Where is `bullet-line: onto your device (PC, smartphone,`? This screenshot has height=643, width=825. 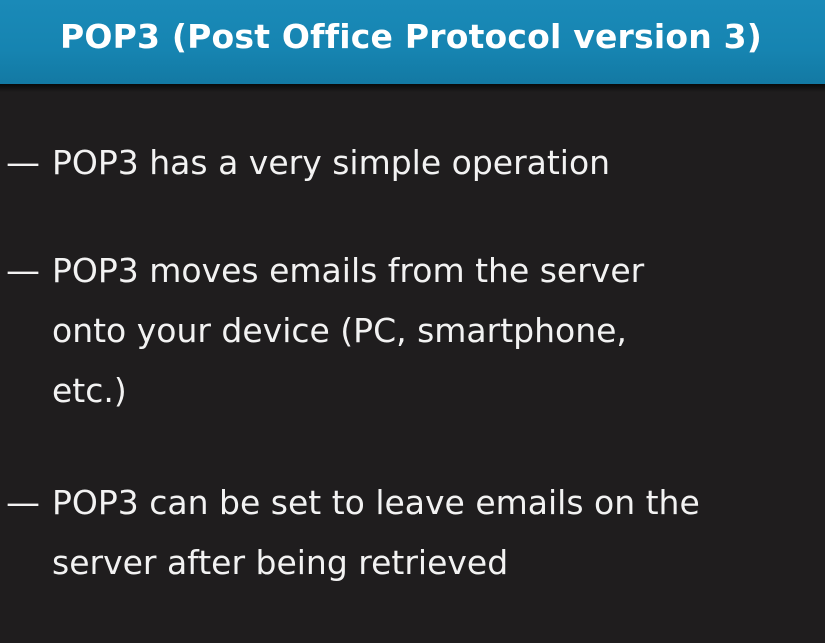
bullet-line: onto your device (PC, smartphone, is located at coordinates (339, 330).